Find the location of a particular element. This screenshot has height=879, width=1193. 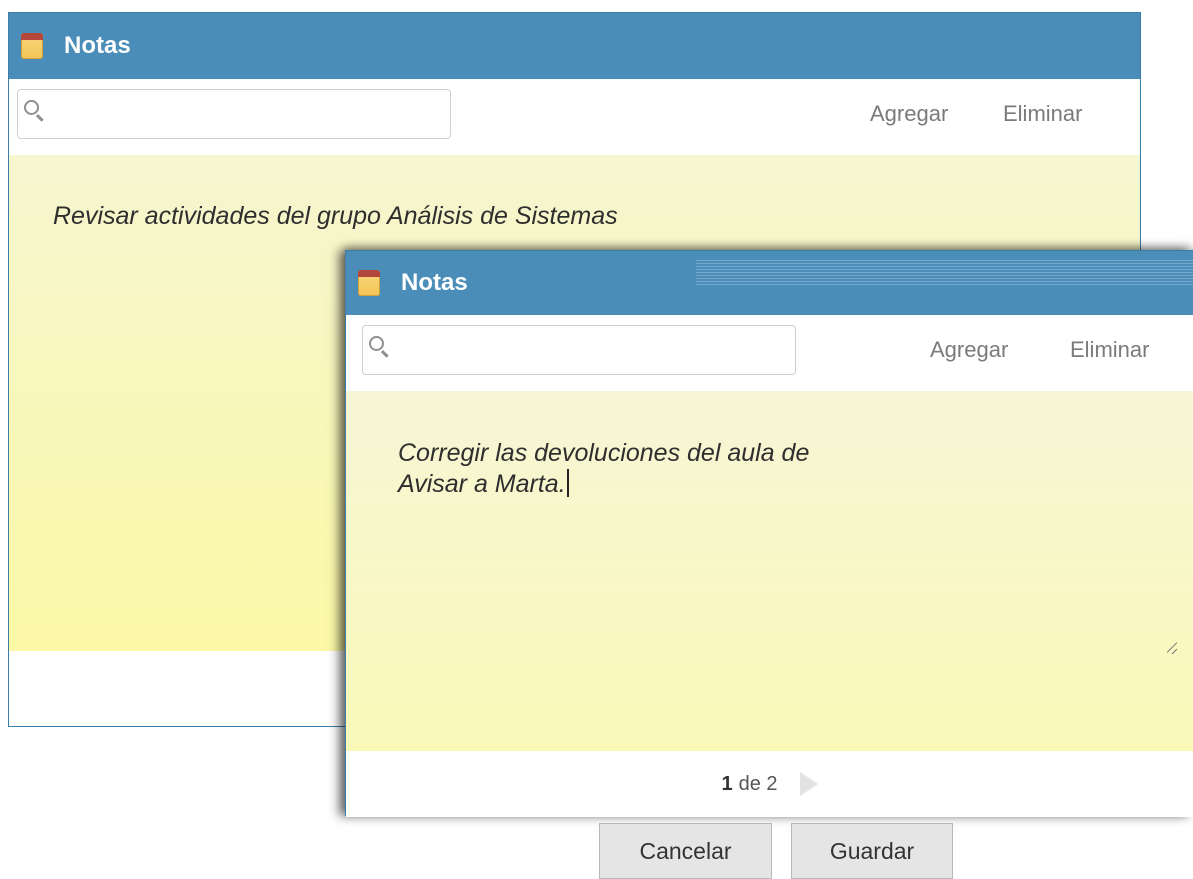

text-caret is located at coordinates (567, 483).